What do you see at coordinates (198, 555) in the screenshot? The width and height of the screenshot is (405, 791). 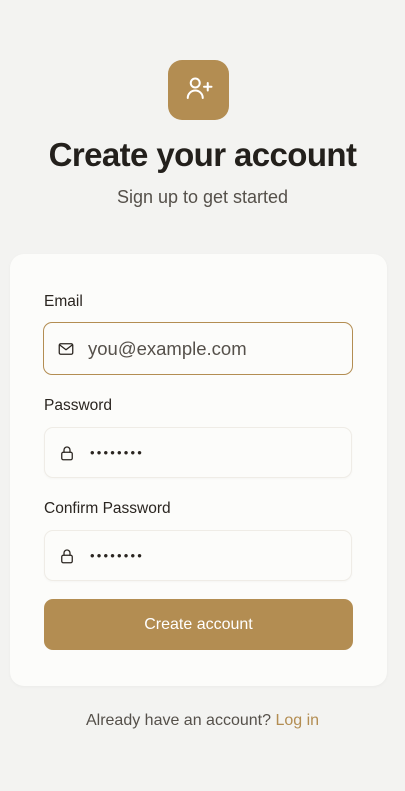 I see `confirm-password-field: ••••••••` at bounding box center [198, 555].